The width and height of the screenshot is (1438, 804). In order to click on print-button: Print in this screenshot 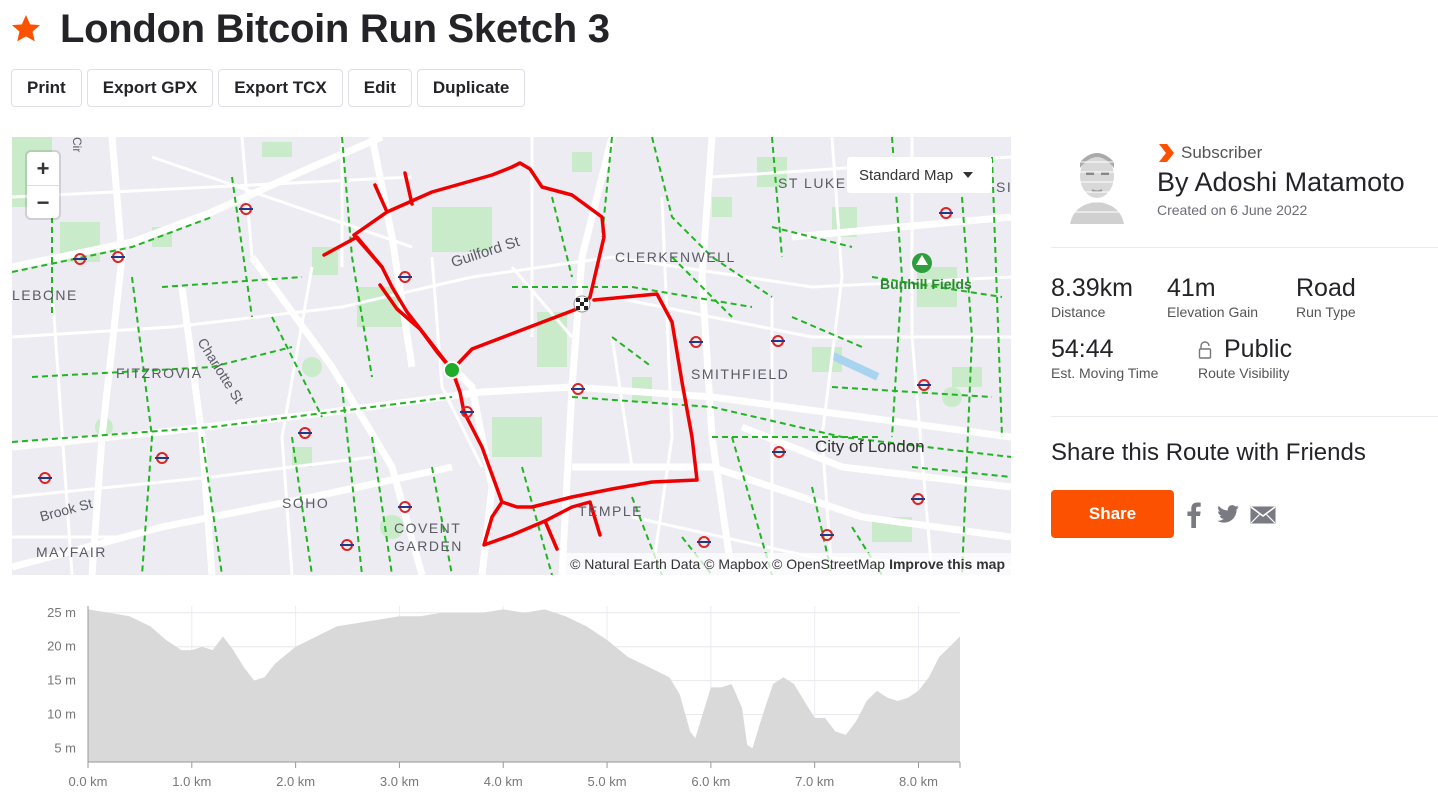, I will do `click(46, 88)`.